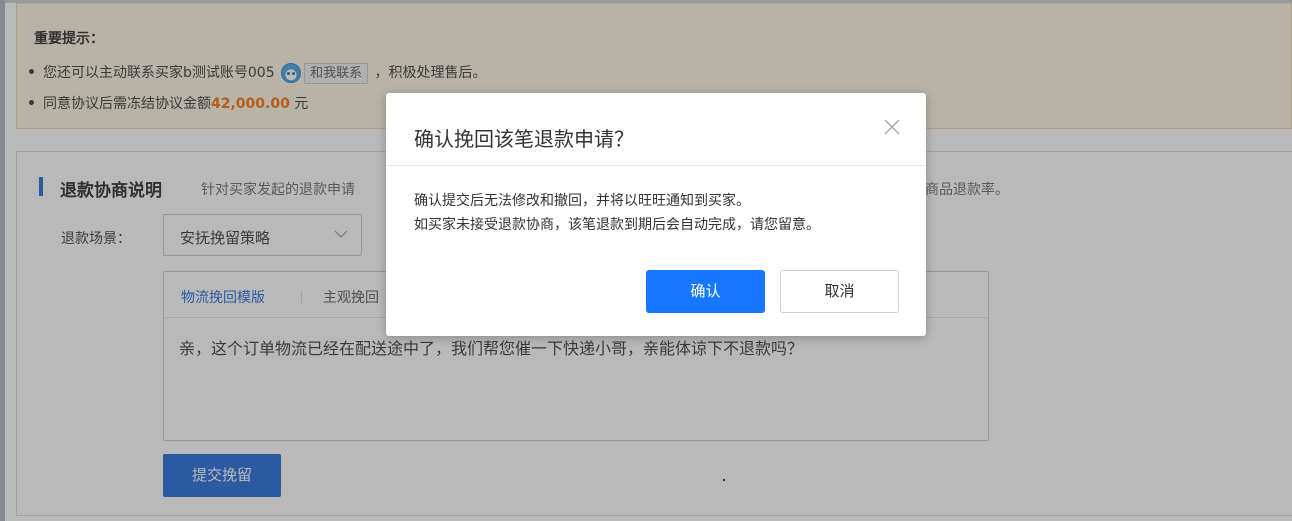 The height and width of the screenshot is (521, 1292). I want to click on close-icon, so click(892, 127).